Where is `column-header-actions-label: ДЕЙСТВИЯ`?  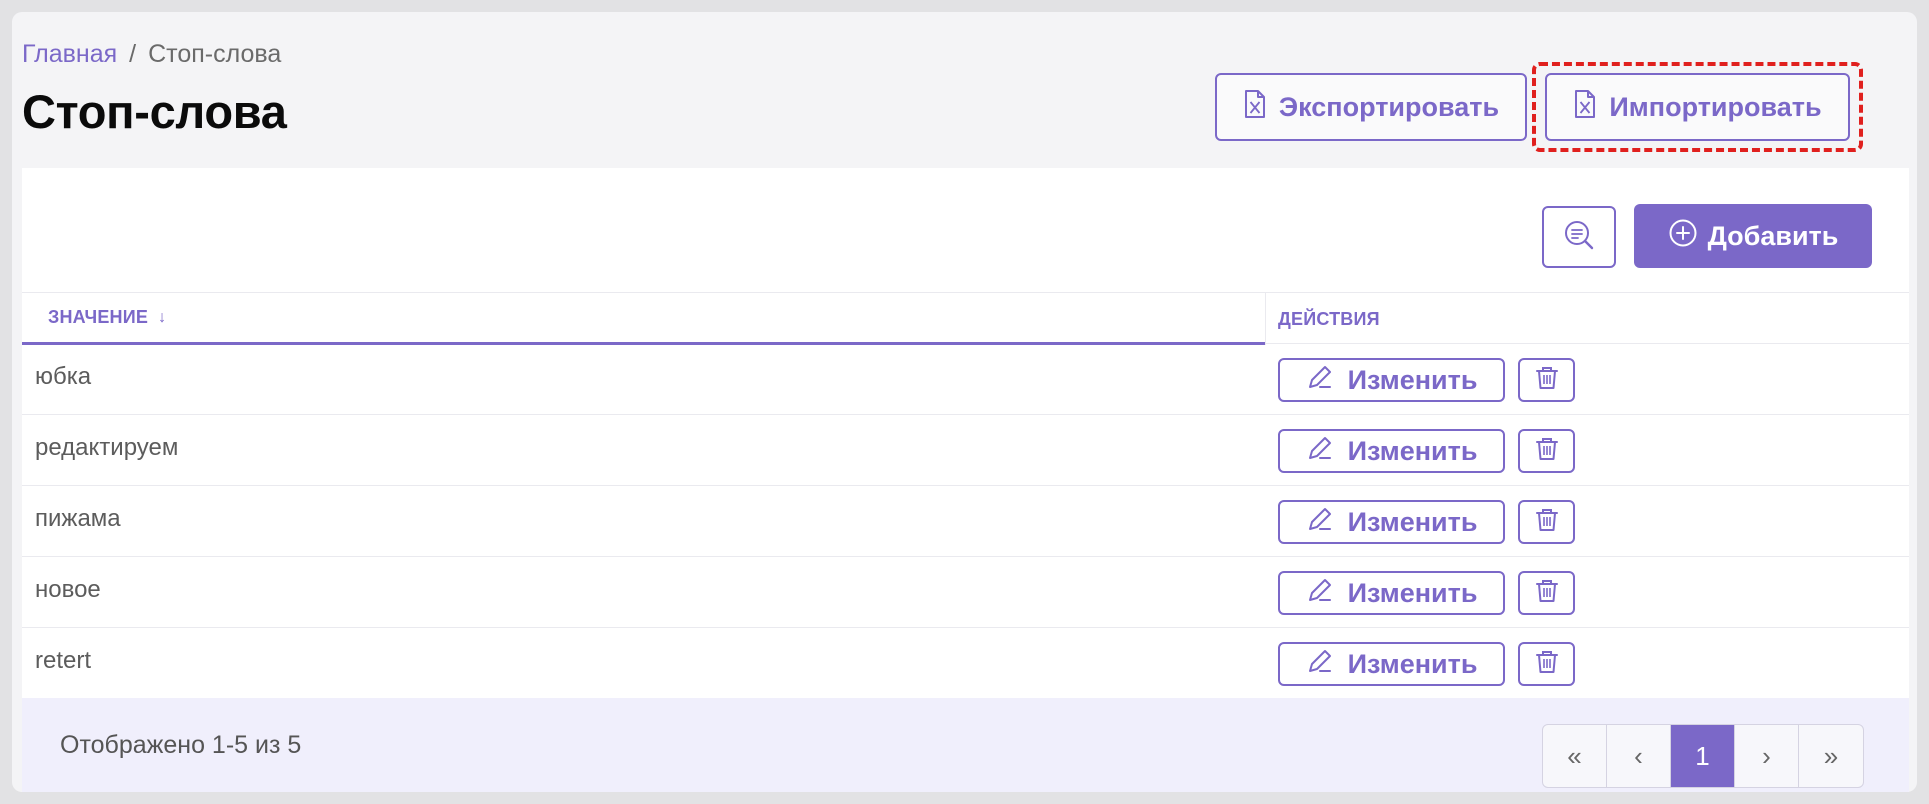 column-header-actions-label: ДЕЙСТВИЯ is located at coordinates (1329, 318).